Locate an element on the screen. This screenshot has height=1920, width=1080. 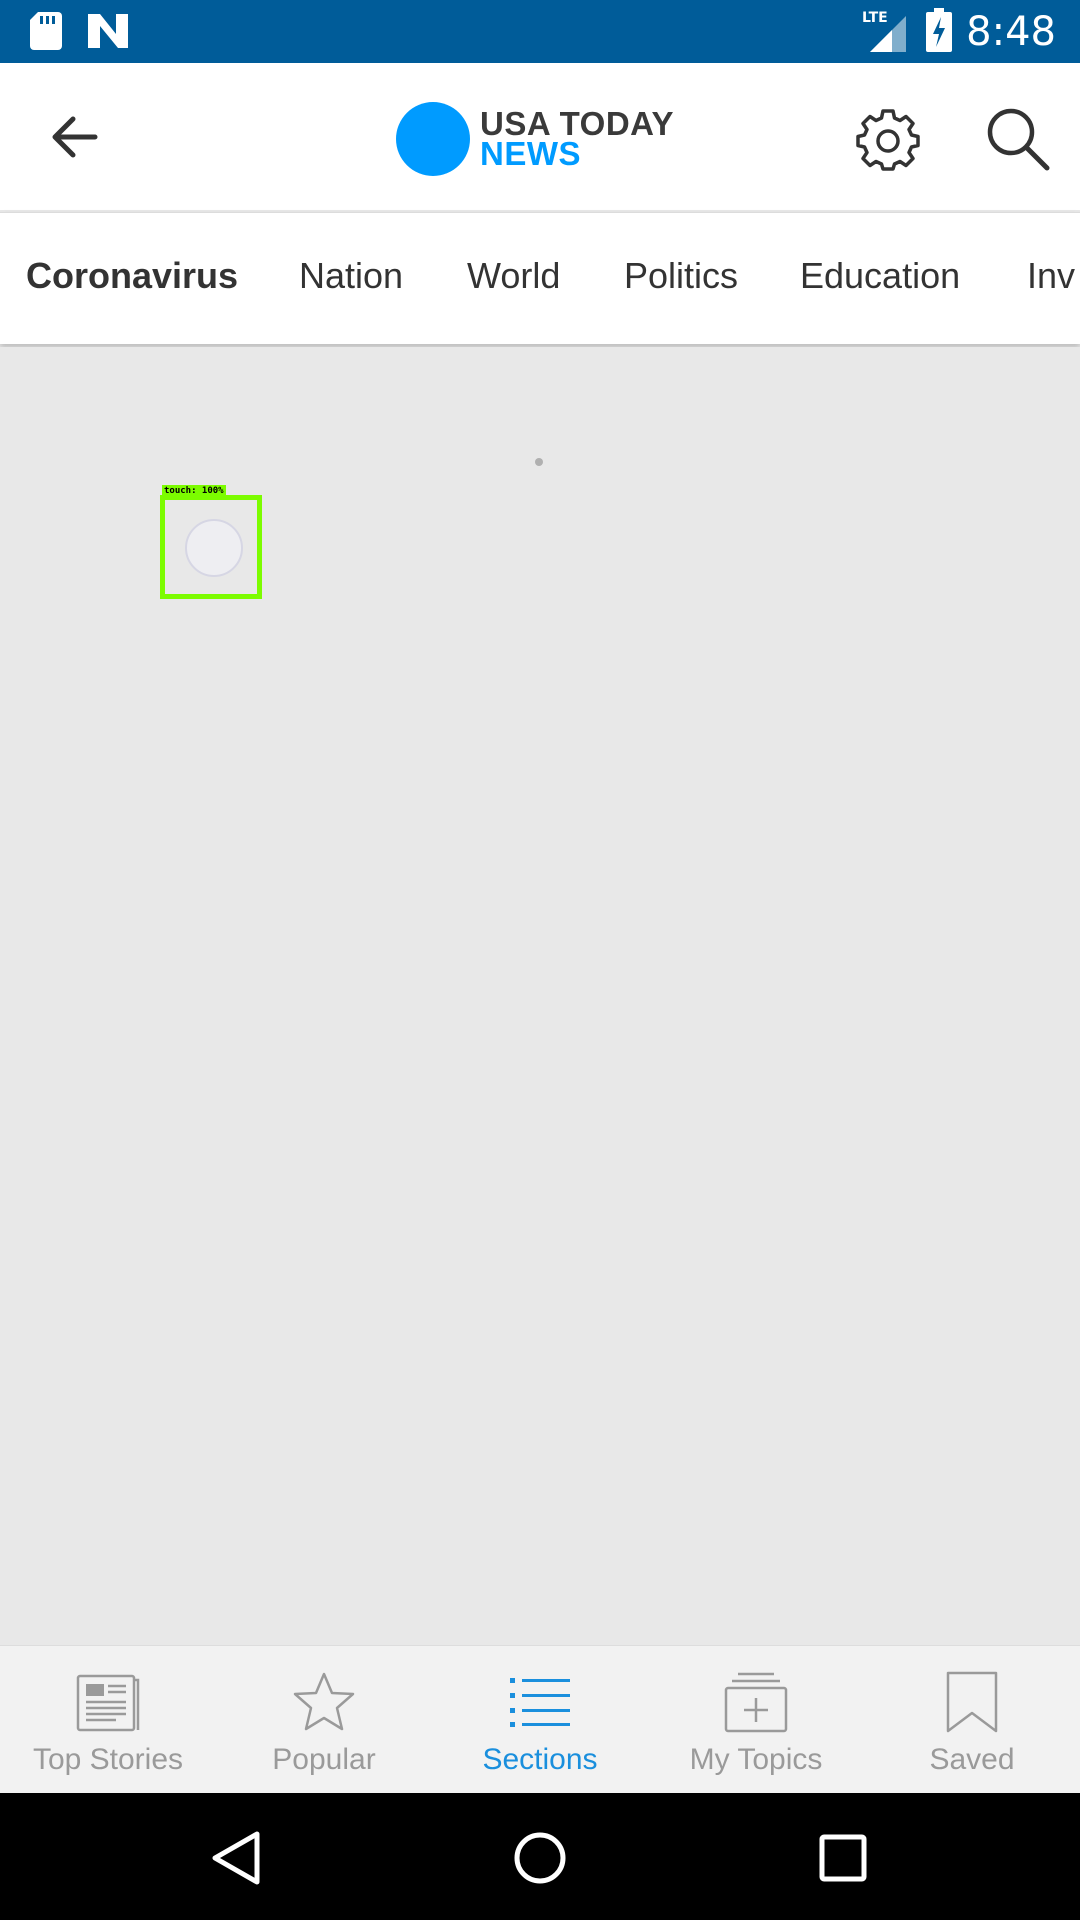
newspaper-icon is located at coordinates (108, 1702).